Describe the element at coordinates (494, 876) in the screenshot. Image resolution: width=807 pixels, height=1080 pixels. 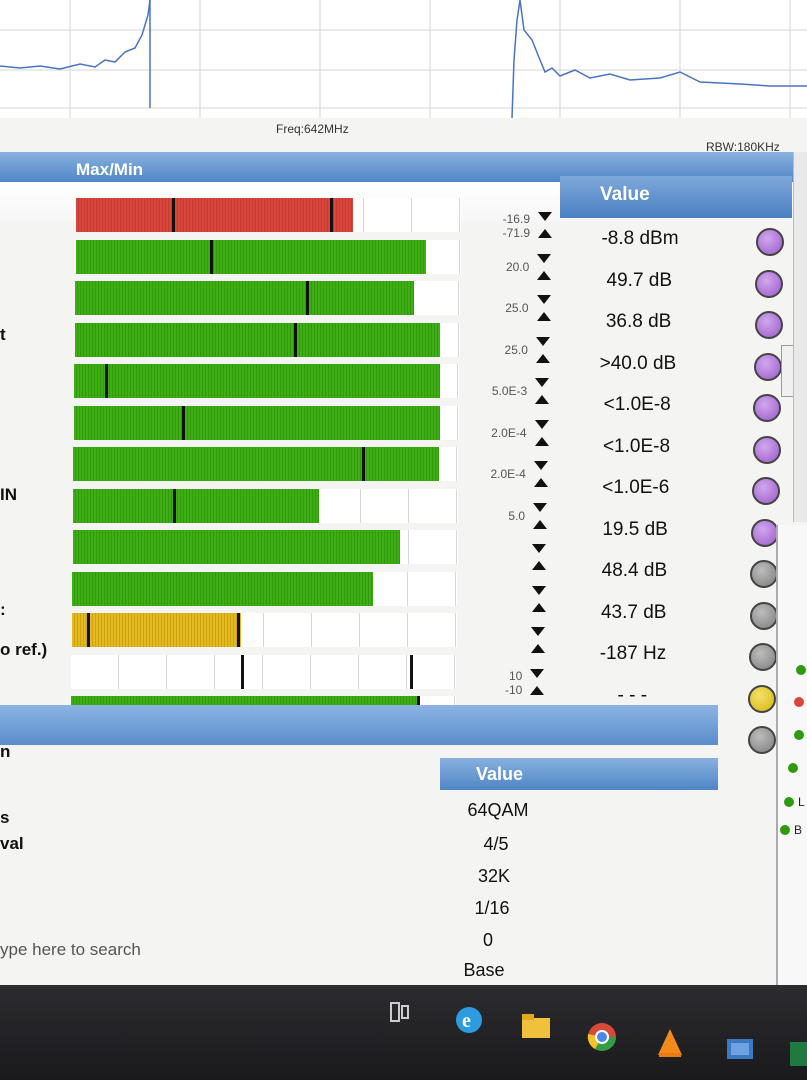
I see `fft-mode-value: 32K` at that location.